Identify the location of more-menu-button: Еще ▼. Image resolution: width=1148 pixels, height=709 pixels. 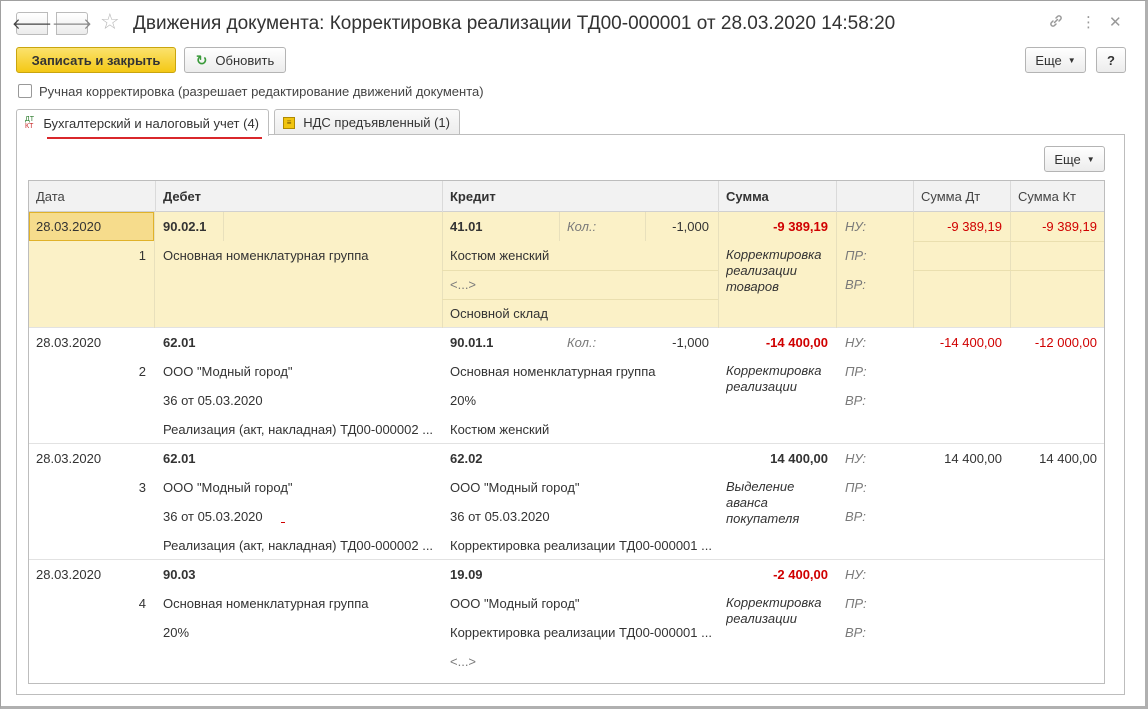
(1055, 60).